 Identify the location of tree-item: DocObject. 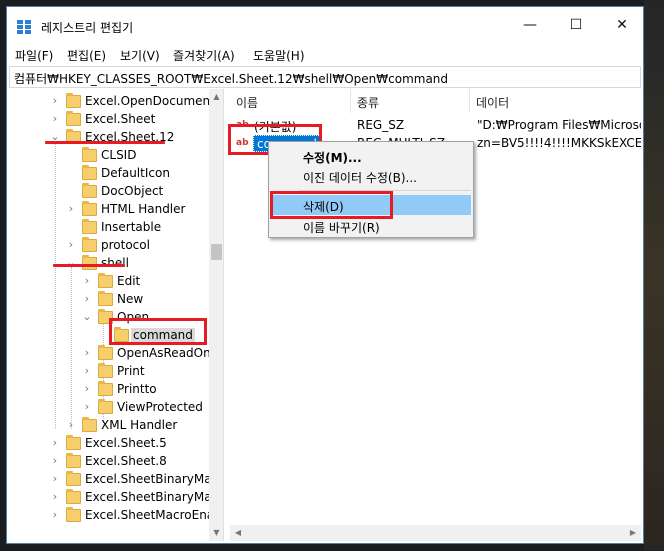
(109, 192).